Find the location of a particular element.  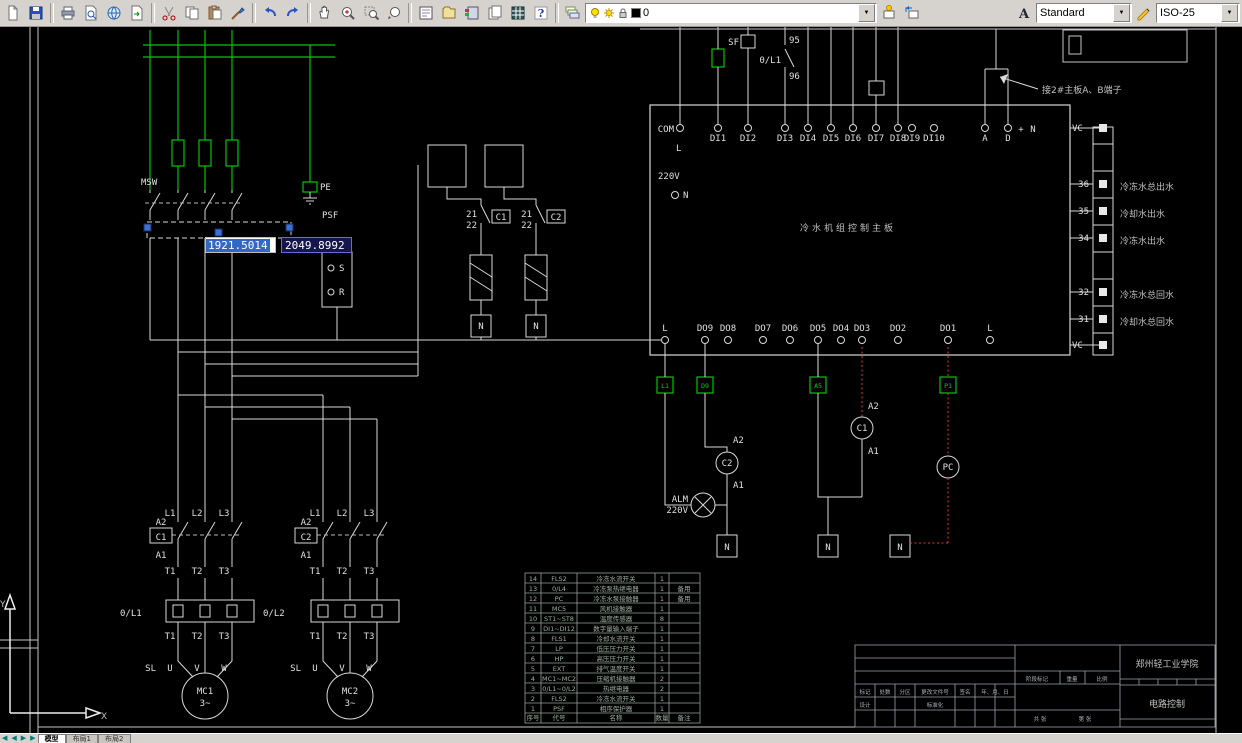

redo-button is located at coordinates (293, 13).